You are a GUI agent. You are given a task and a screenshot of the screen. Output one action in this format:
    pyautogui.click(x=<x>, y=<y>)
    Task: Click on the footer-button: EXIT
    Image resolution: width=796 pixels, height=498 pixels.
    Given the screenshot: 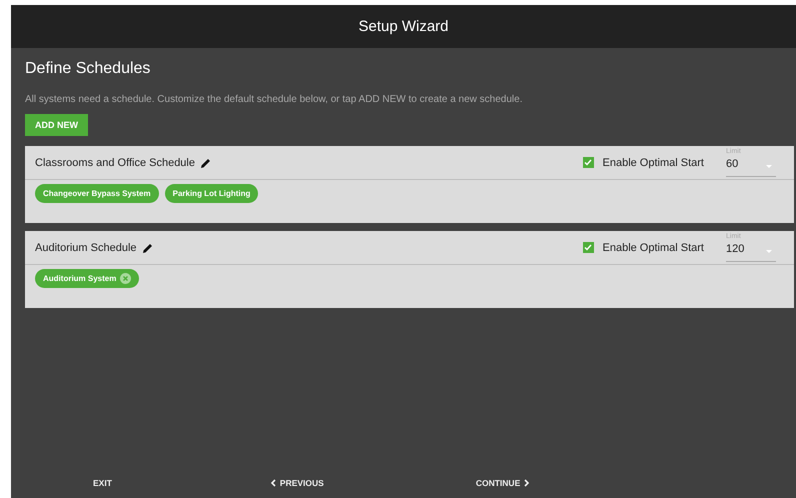 What is the action you would take?
    pyautogui.click(x=102, y=483)
    